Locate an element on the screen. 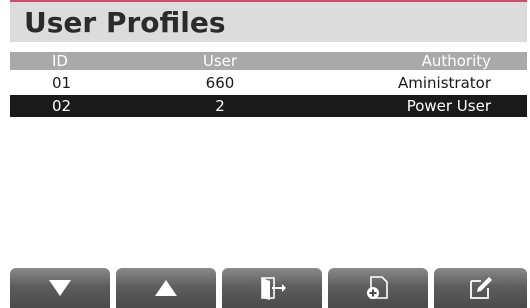 The width and height of the screenshot is (530, 308). exit-button is located at coordinates (272, 288).